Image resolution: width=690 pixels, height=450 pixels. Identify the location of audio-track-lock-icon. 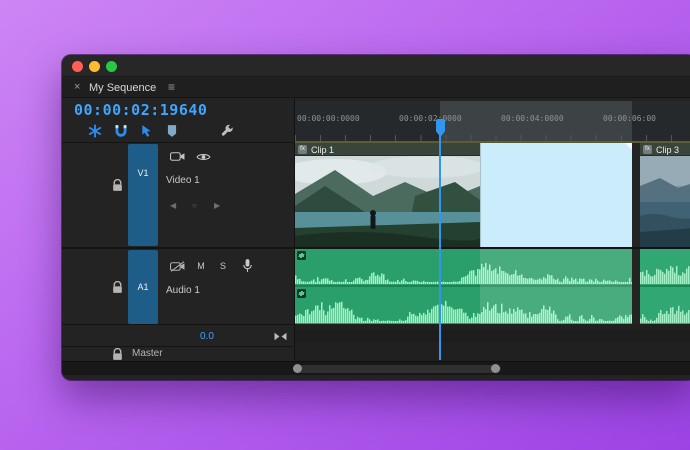
(117, 287).